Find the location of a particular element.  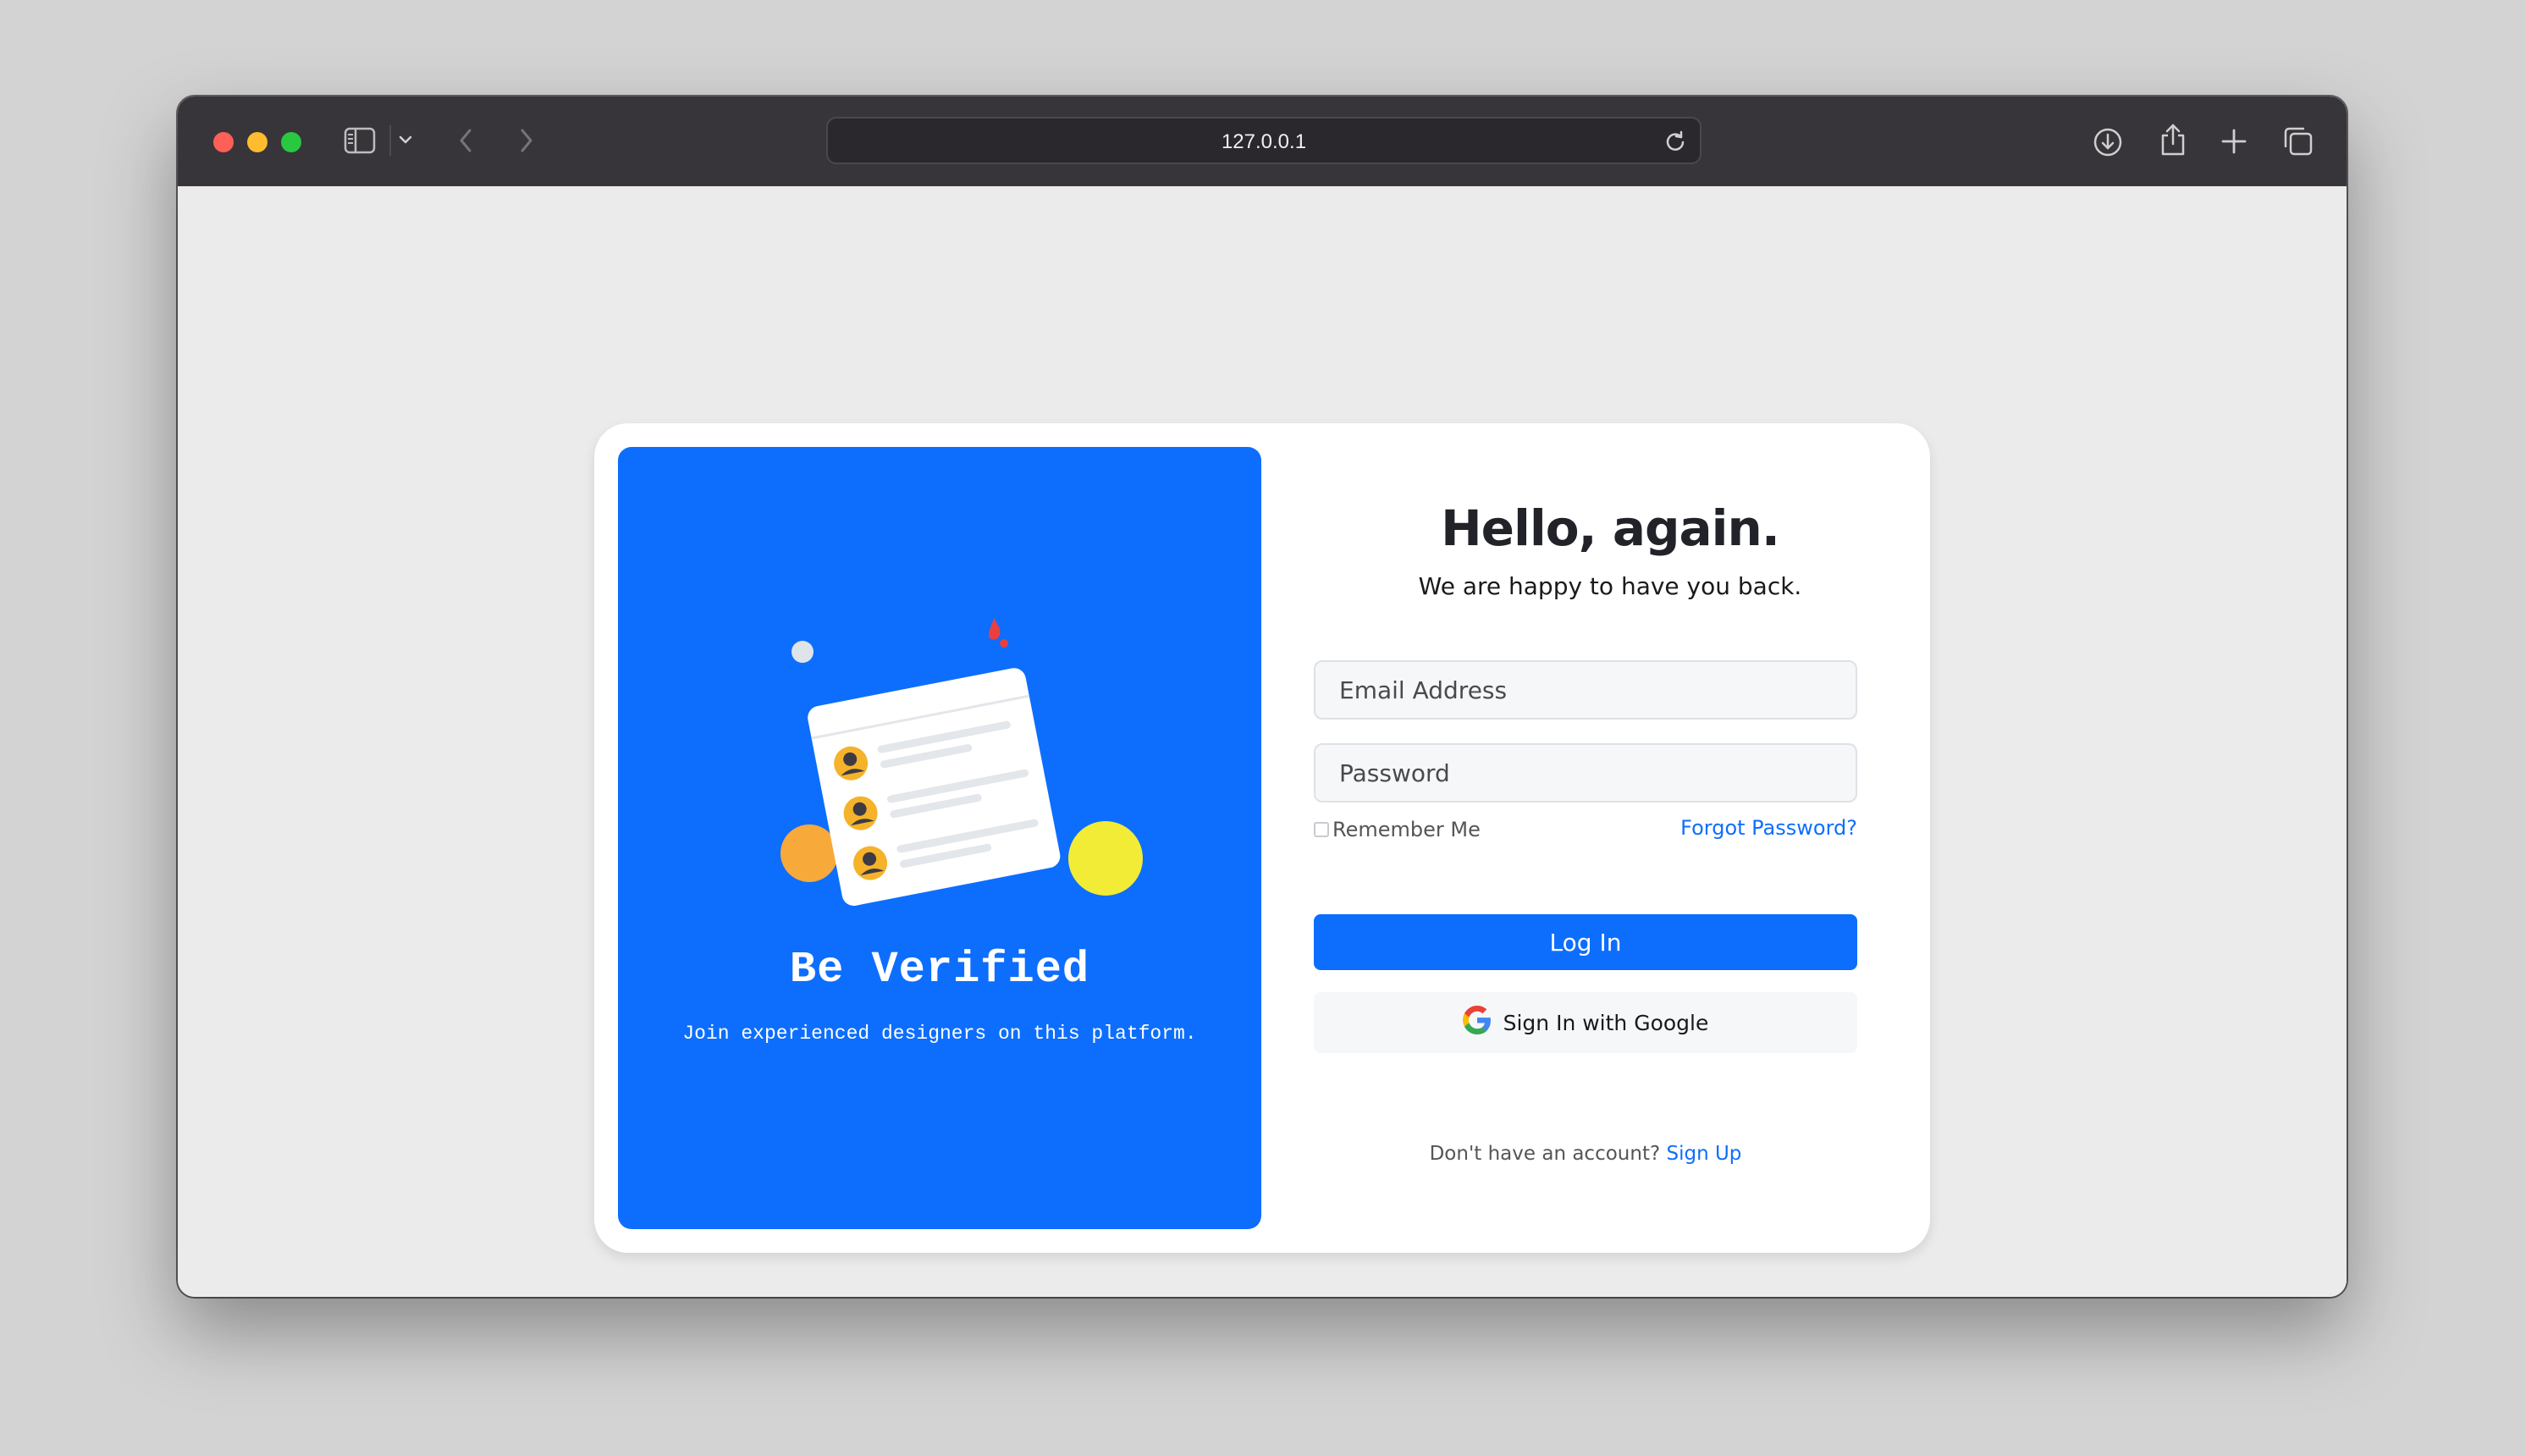

minimize-window-button is located at coordinates (257, 142).